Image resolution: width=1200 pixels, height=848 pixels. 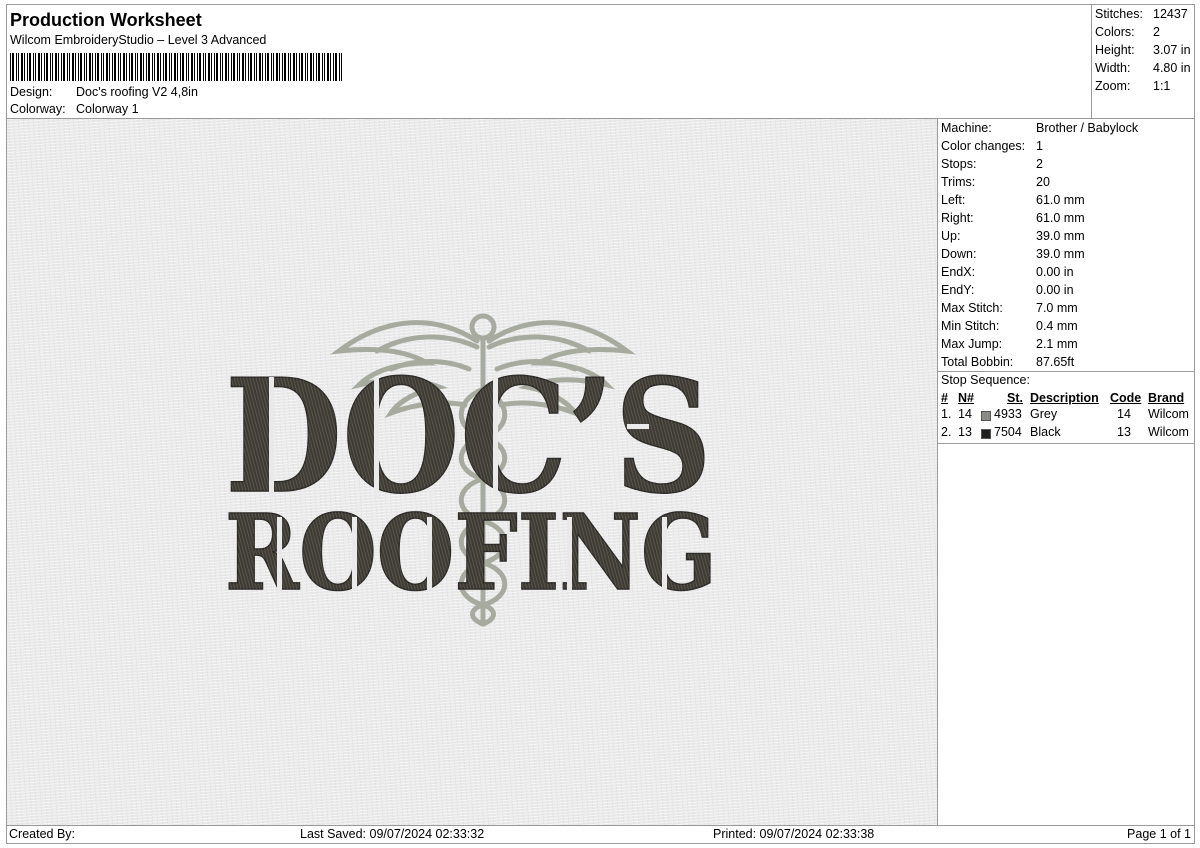 I want to click on last-saved: Last Saved: 09/07/2024 02:33:32, so click(x=392, y=834).